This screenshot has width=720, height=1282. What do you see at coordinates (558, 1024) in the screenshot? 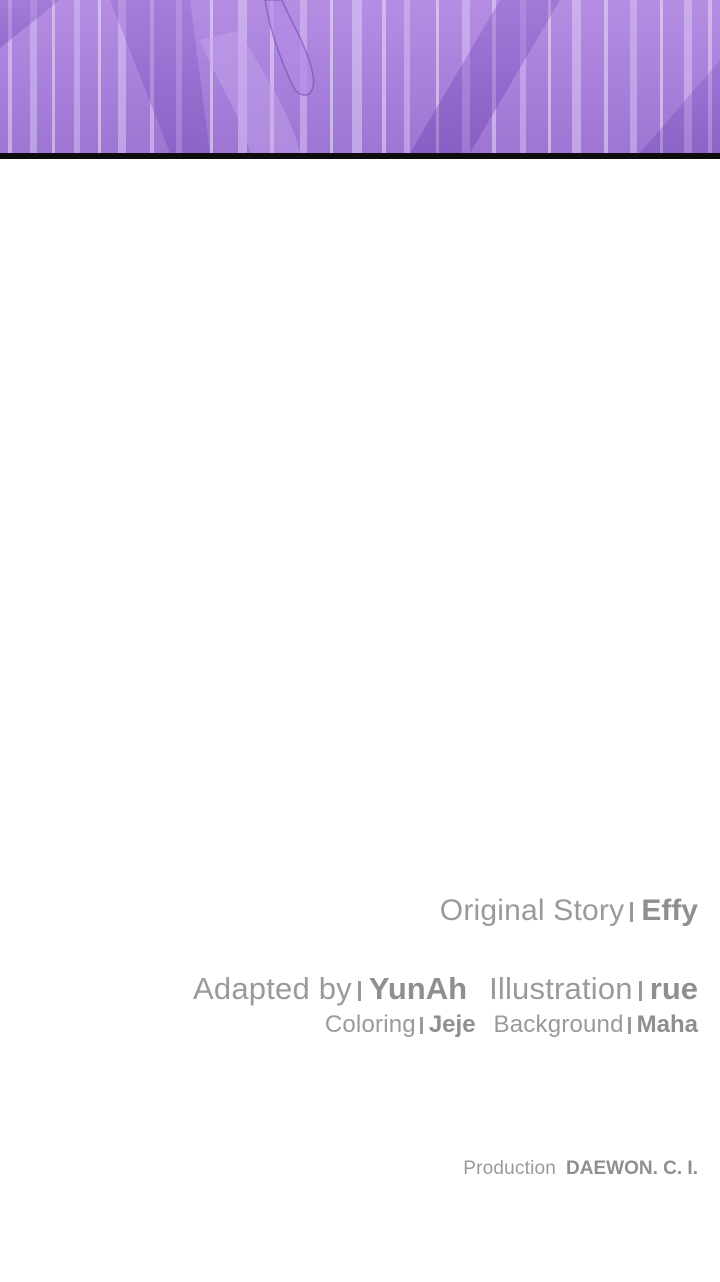
I see `credit-label: Background` at bounding box center [558, 1024].